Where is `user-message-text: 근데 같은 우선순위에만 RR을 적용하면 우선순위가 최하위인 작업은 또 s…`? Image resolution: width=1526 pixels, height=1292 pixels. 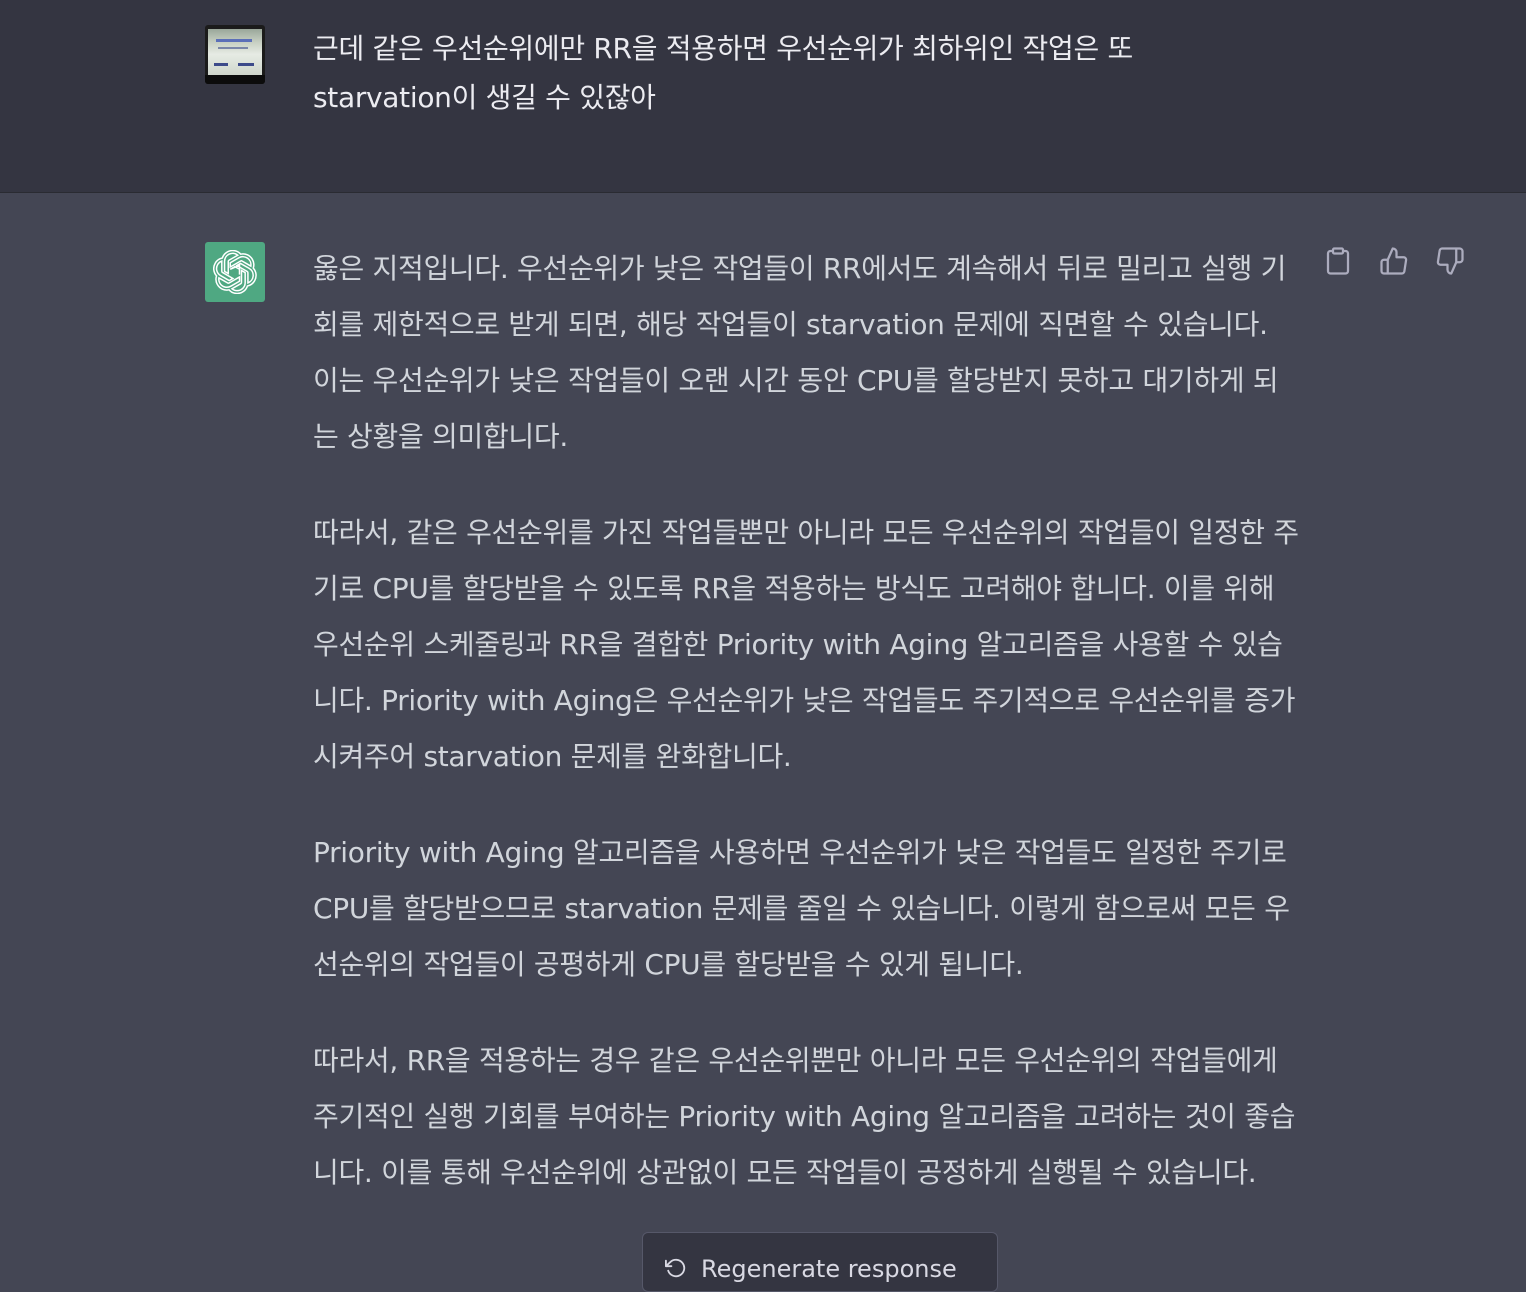 user-message-text: 근데 같은 우선순위에만 RR을 적용하면 우선순위가 최하위인 작업은 또 s… is located at coordinates (727, 73).